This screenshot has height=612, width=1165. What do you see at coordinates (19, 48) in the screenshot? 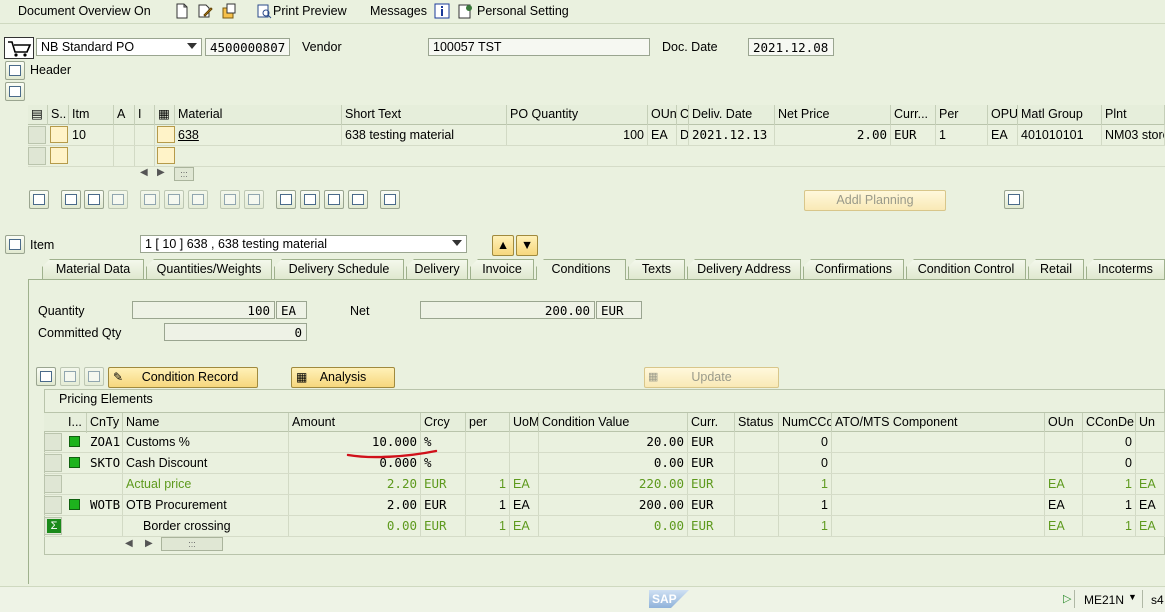
I see `shopping-cart-icon` at bounding box center [19, 48].